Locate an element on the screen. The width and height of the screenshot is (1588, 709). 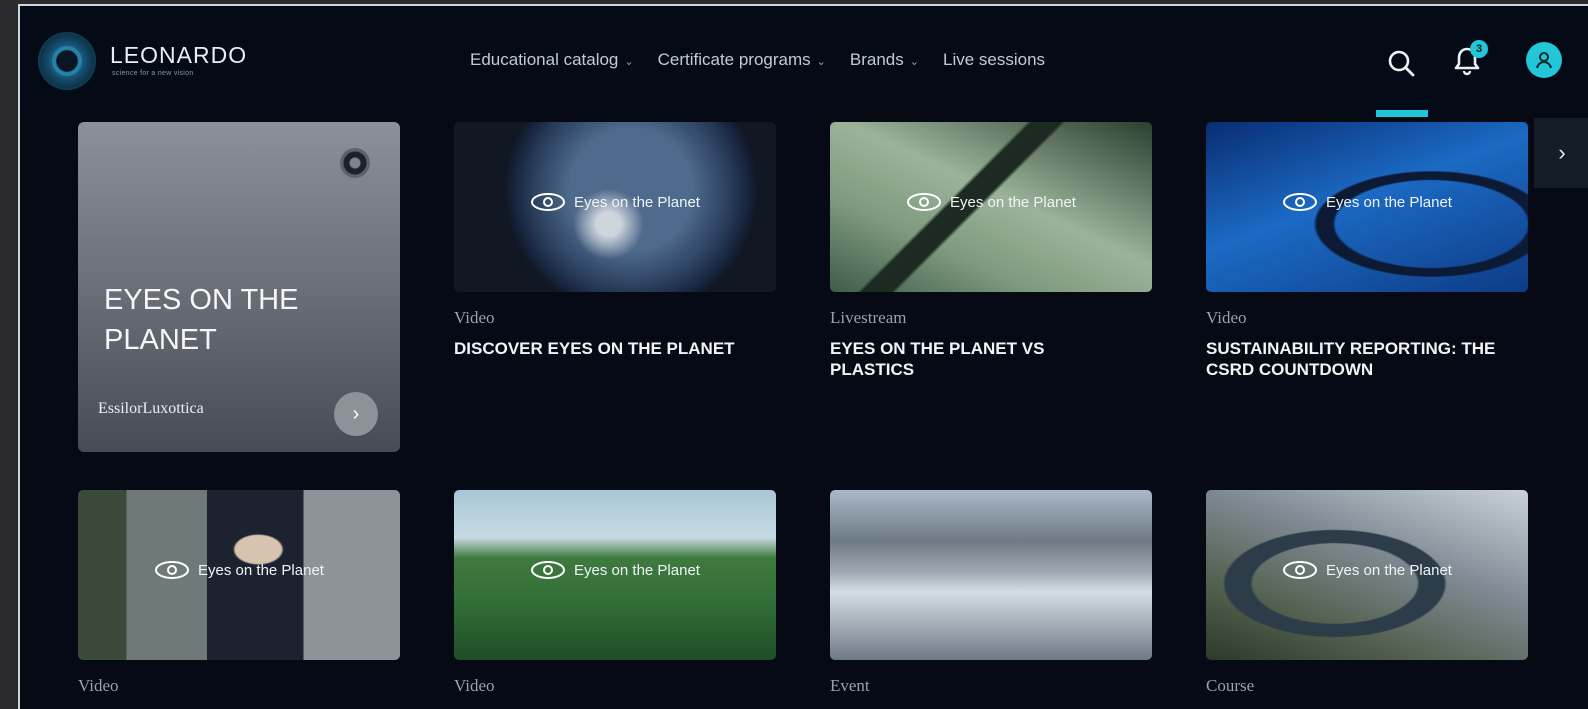
nav-brands: Brands ⌄ is located at coordinates (884, 60).